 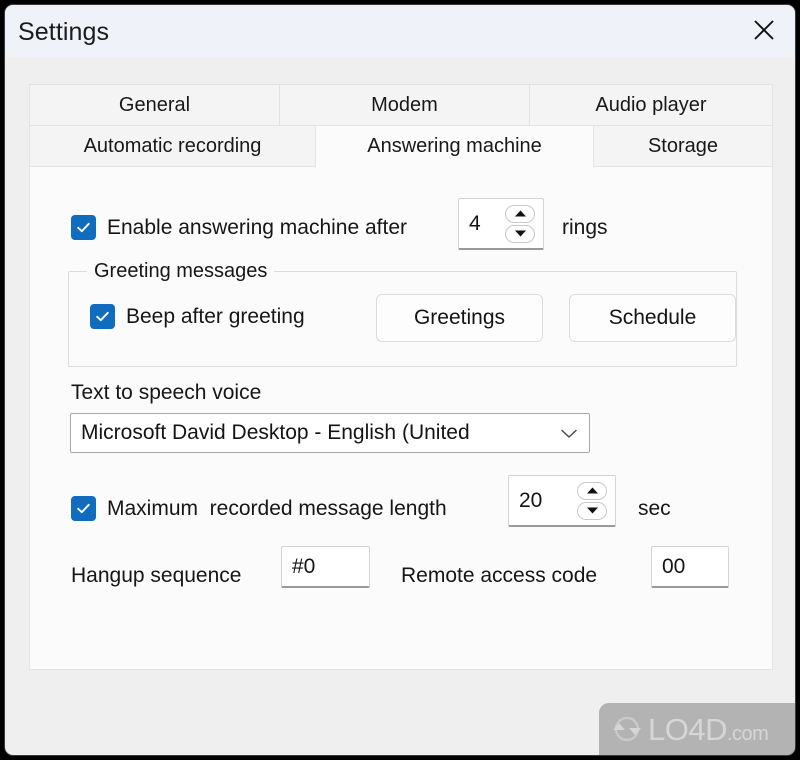 I want to click on close-icon, so click(x=764, y=30).